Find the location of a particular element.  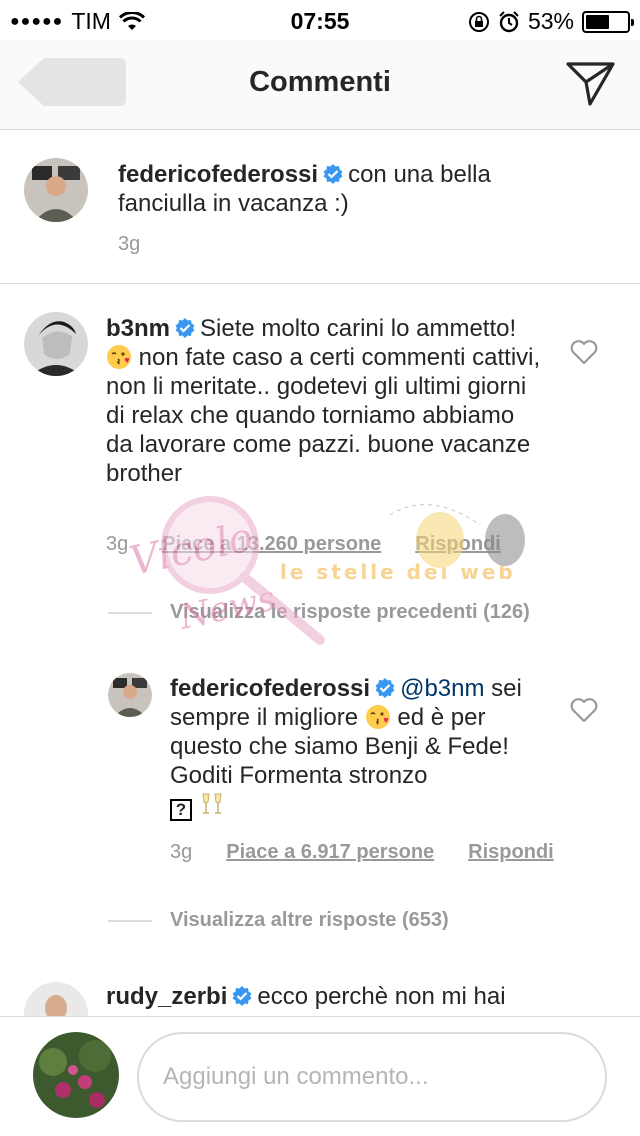

mention-link: @b3nm is located at coordinates (442, 688).